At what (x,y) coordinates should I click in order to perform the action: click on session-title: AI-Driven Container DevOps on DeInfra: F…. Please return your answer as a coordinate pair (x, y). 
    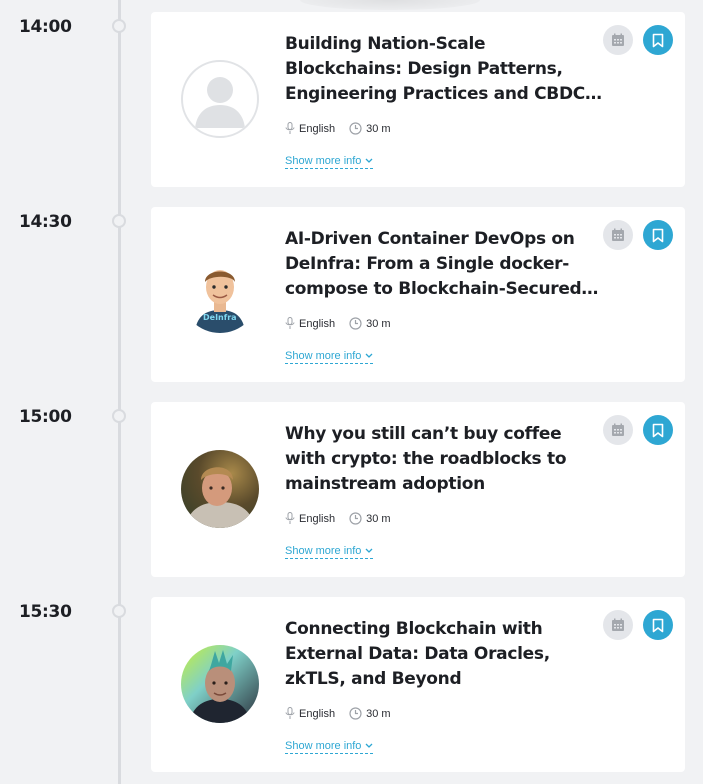
    Looking at the image, I should click on (445, 264).